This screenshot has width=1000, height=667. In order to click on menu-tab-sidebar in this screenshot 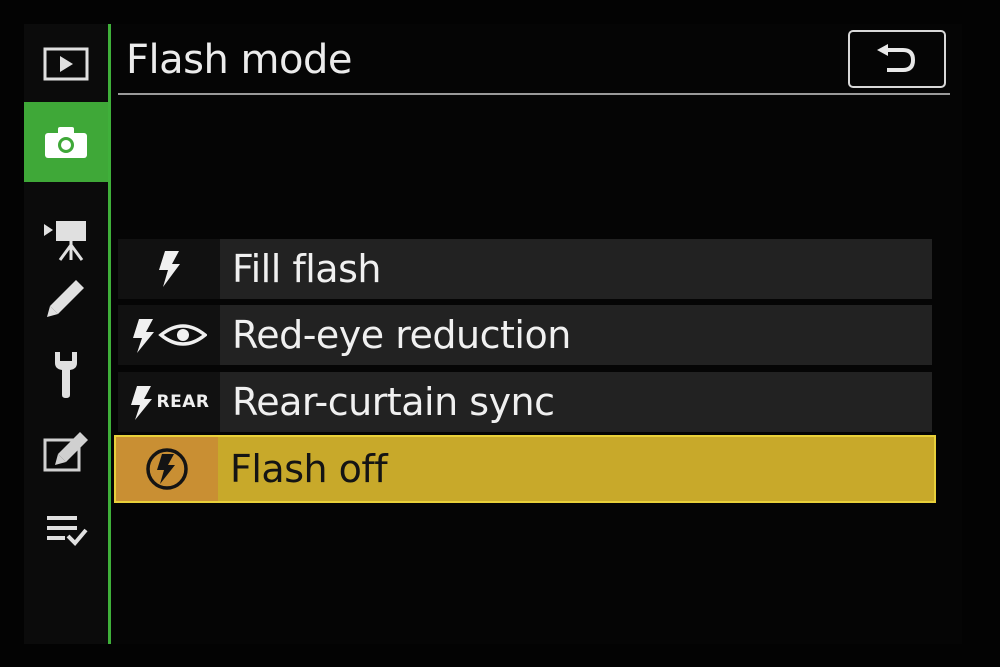, I will do `click(66, 334)`.